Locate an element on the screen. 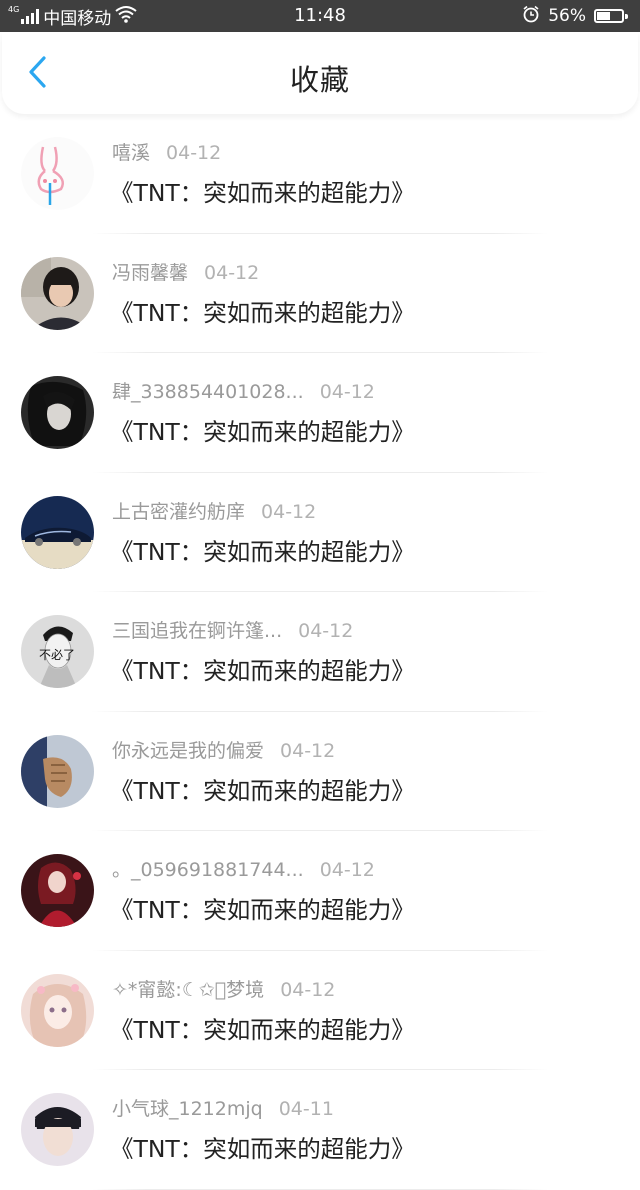  item-meta: 小气球_1212mjq 04-11 is located at coordinates (223, 1107).